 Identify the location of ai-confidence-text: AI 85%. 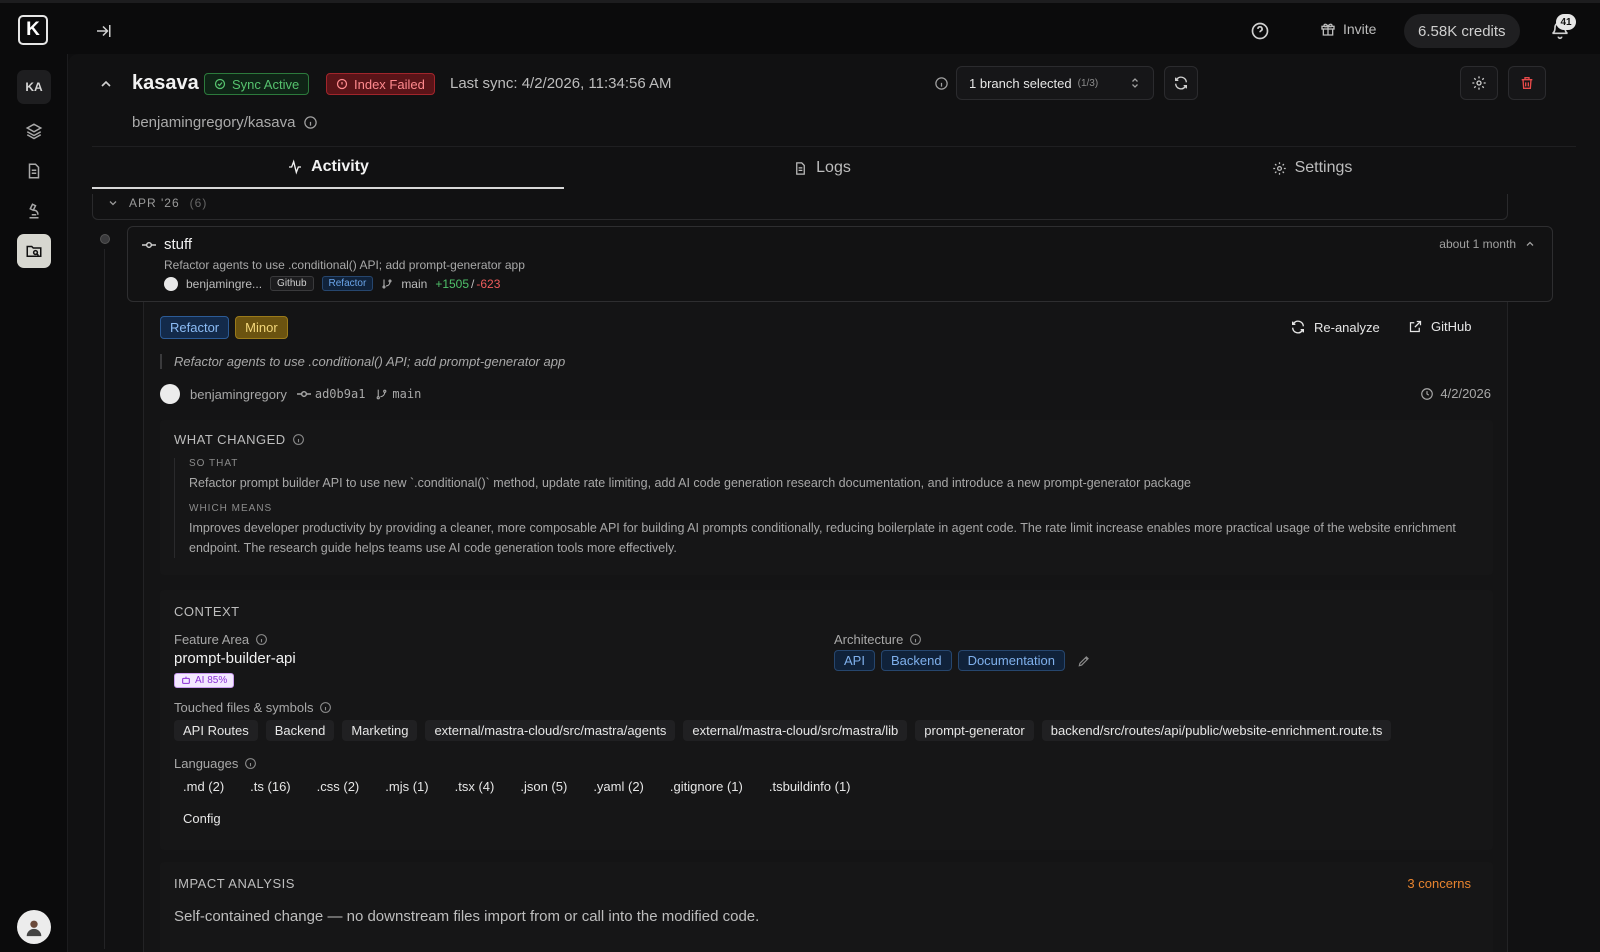
(211, 680).